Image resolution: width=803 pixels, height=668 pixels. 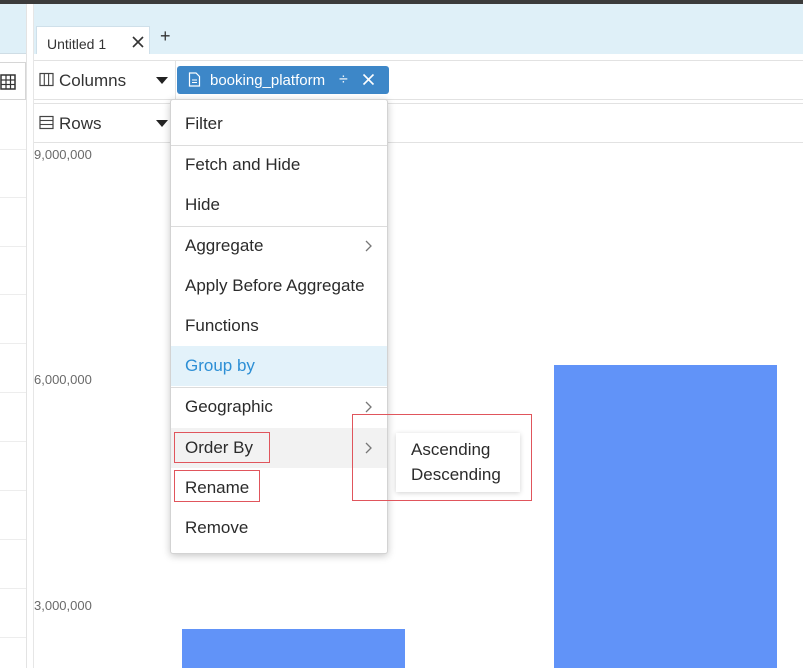 What do you see at coordinates (279, 205) in the screenshot?
I see `menu-item-hide: Hide` at bounding box center [279, 205].